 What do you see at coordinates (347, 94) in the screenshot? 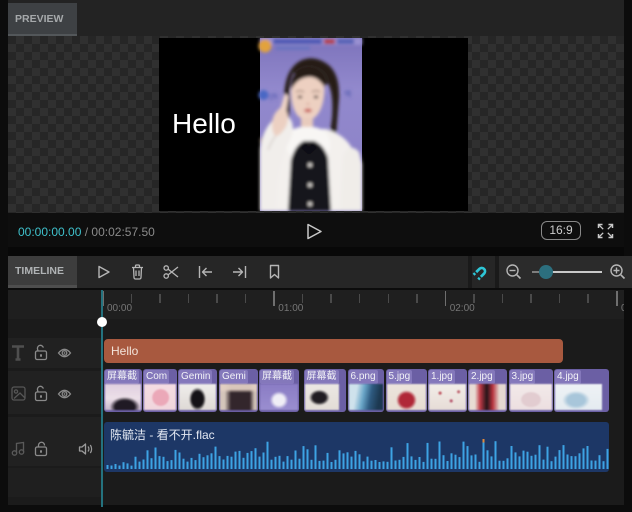
I see `svg-text: 액` at bounding box center [347, 94].